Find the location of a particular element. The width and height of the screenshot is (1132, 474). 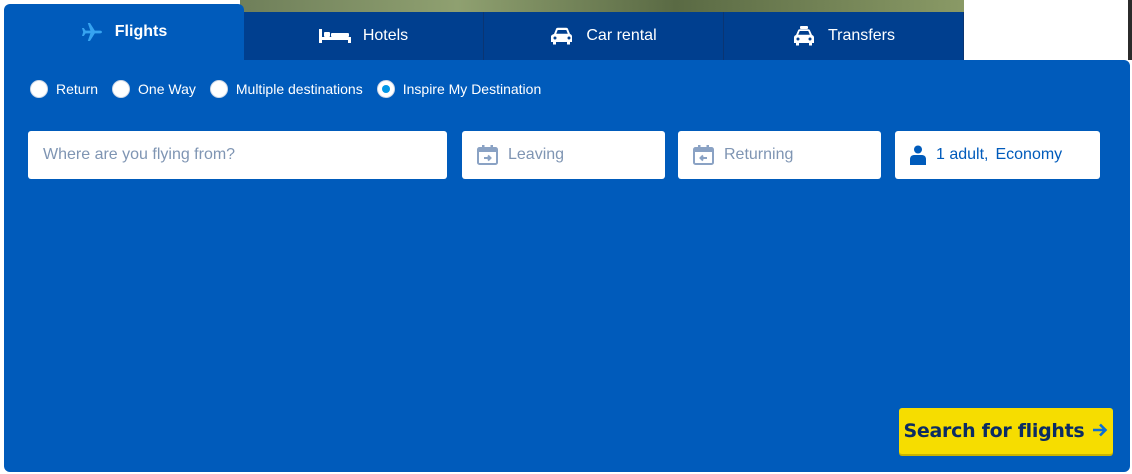

origin-input is located at coordinates (245, 155).